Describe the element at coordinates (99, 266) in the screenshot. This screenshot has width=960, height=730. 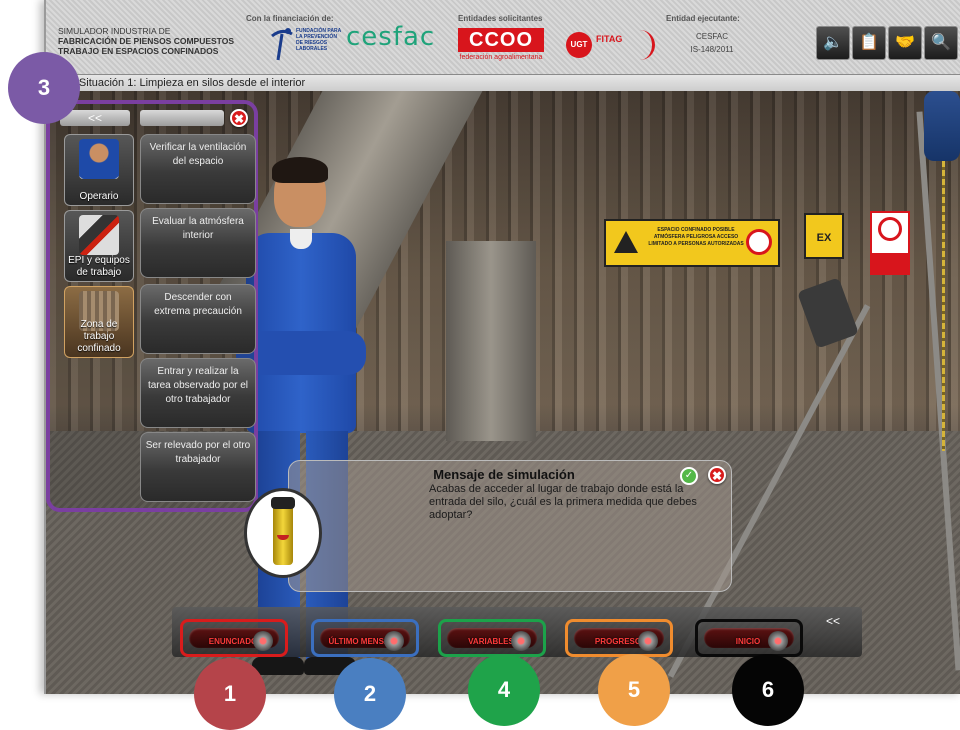
I see `side-button-label: EPI y equipos de trabajo` at that location.